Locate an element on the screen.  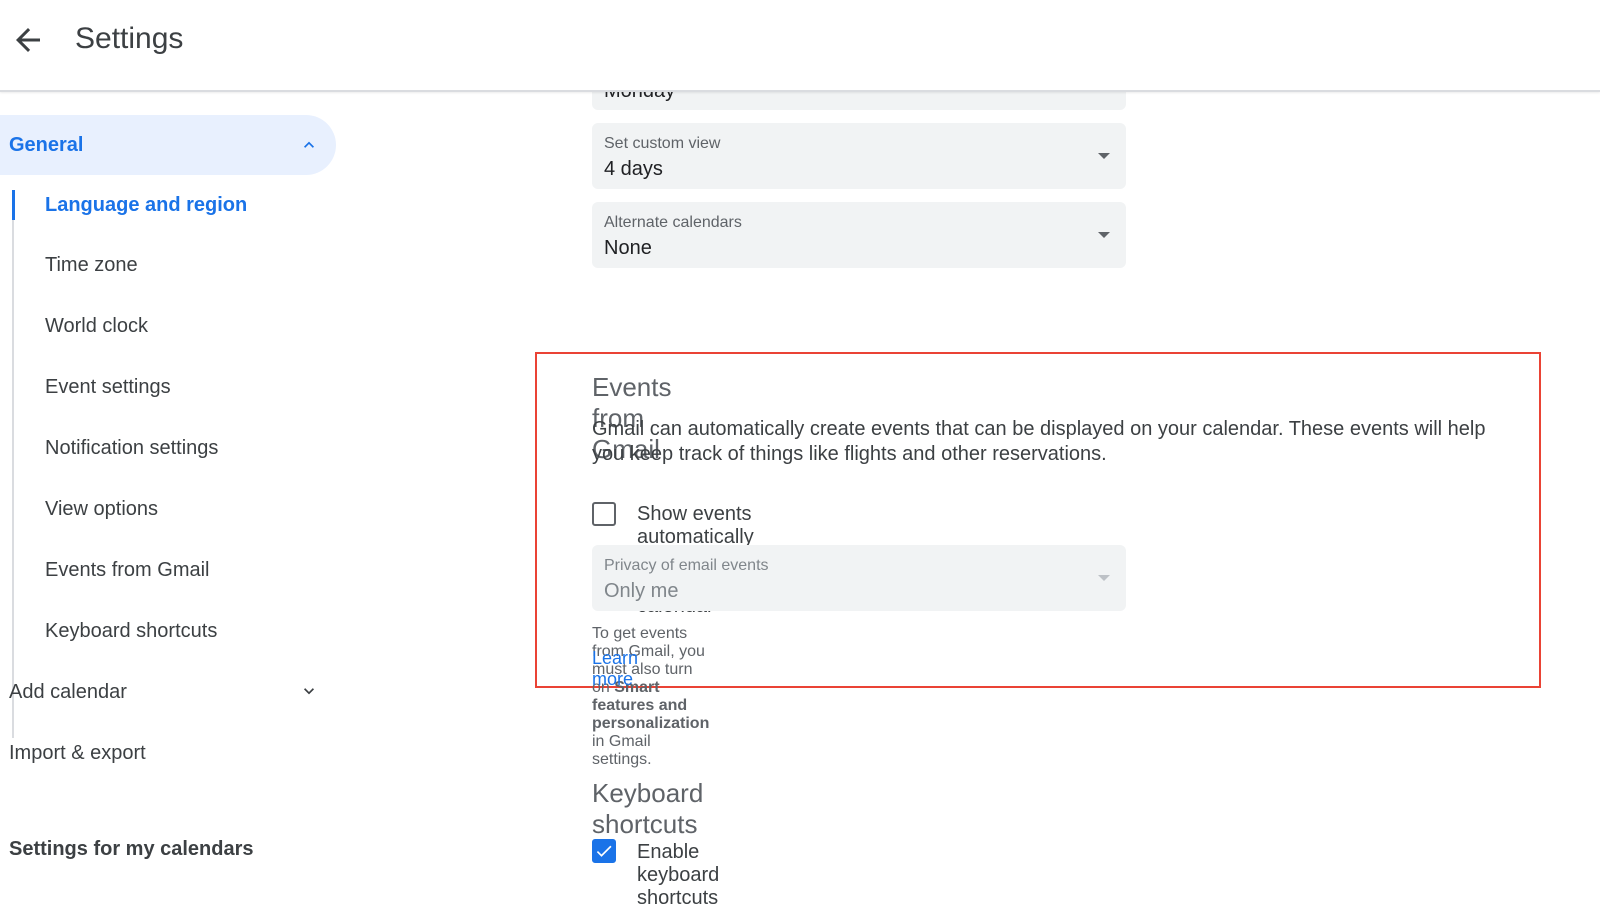
select-label: Alternate calendars is located at coordinates (673, 222).